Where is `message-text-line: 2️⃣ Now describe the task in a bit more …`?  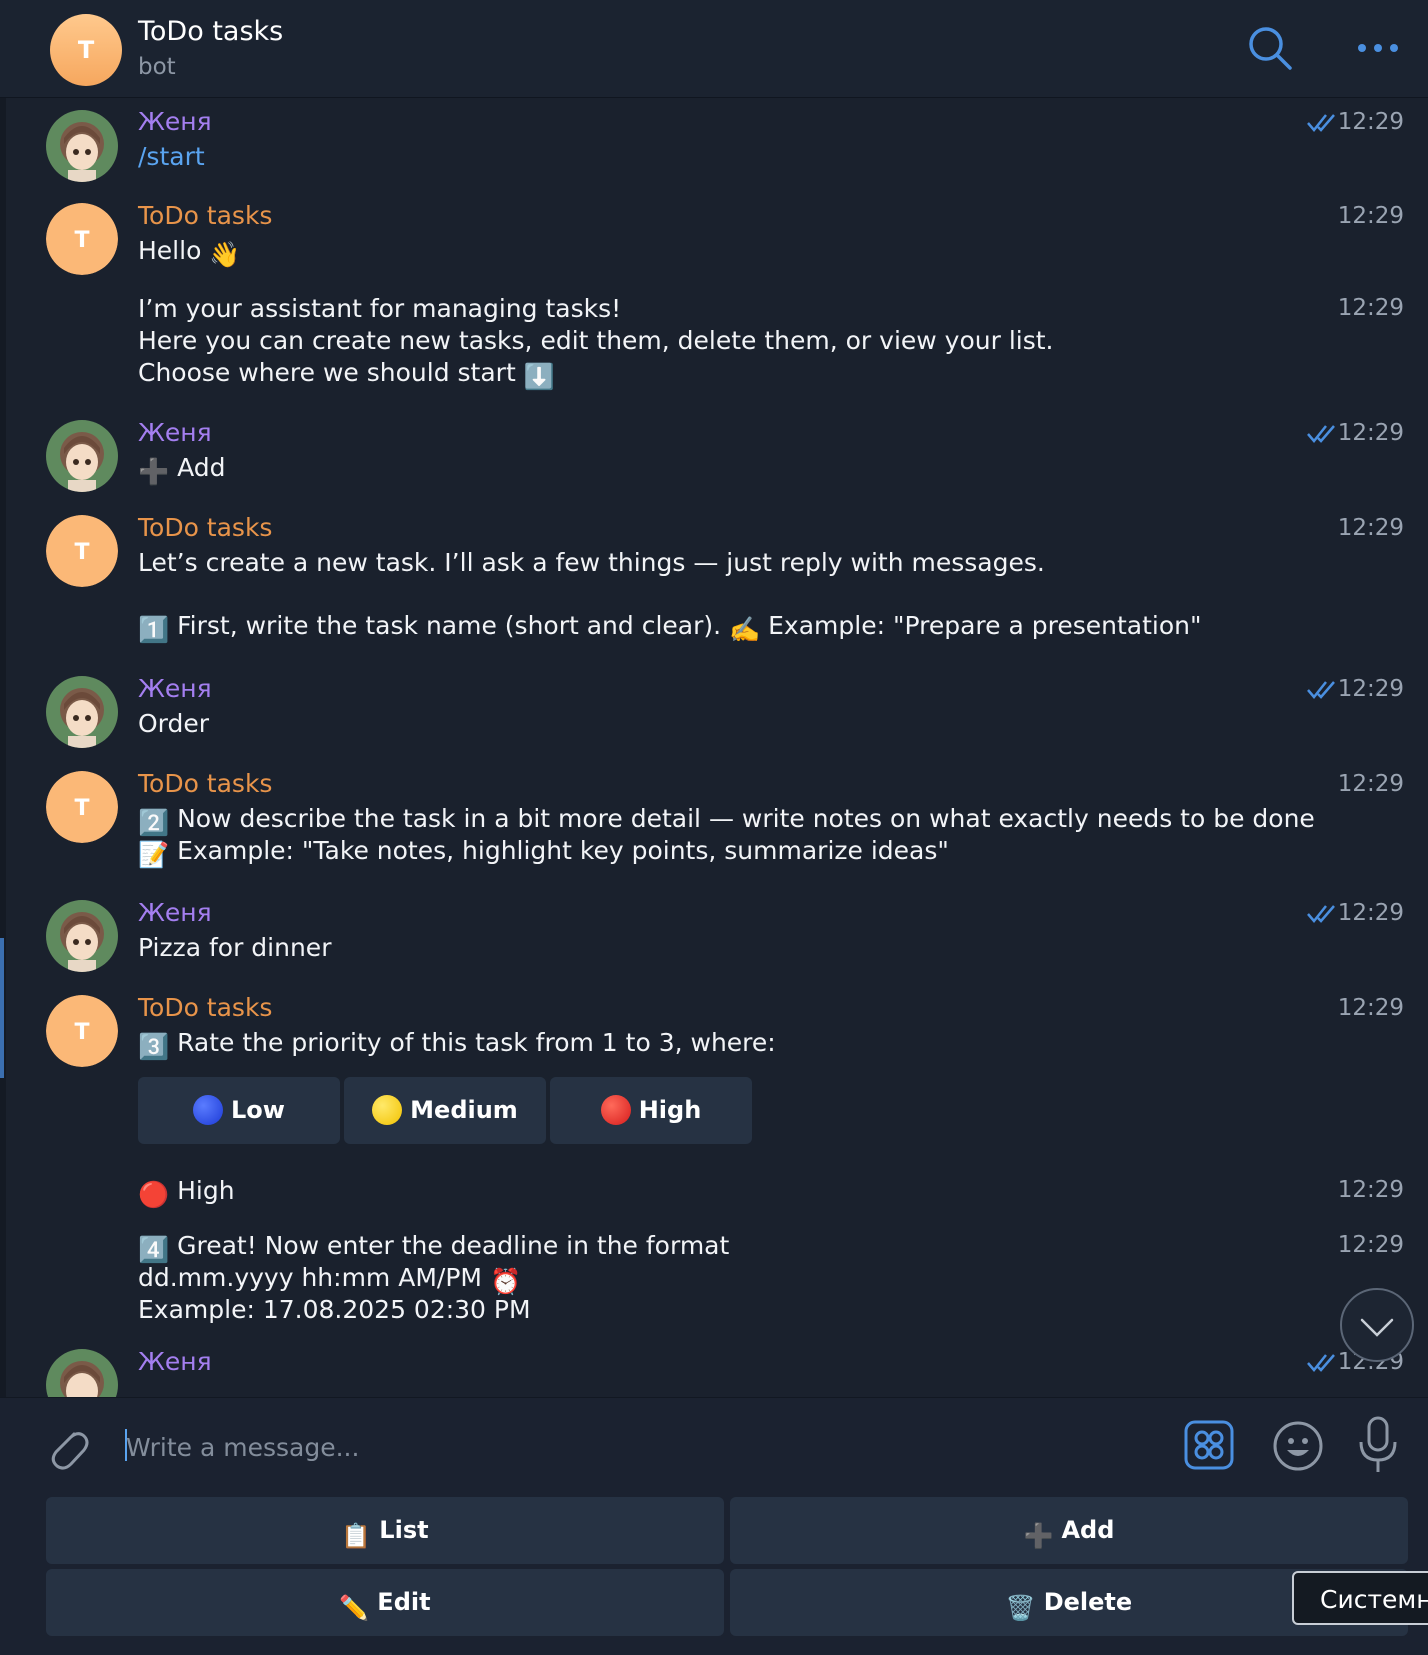
message-text-line: 2️⃣ Now describe the task in a bit more … is located at coordinates (726, 820).